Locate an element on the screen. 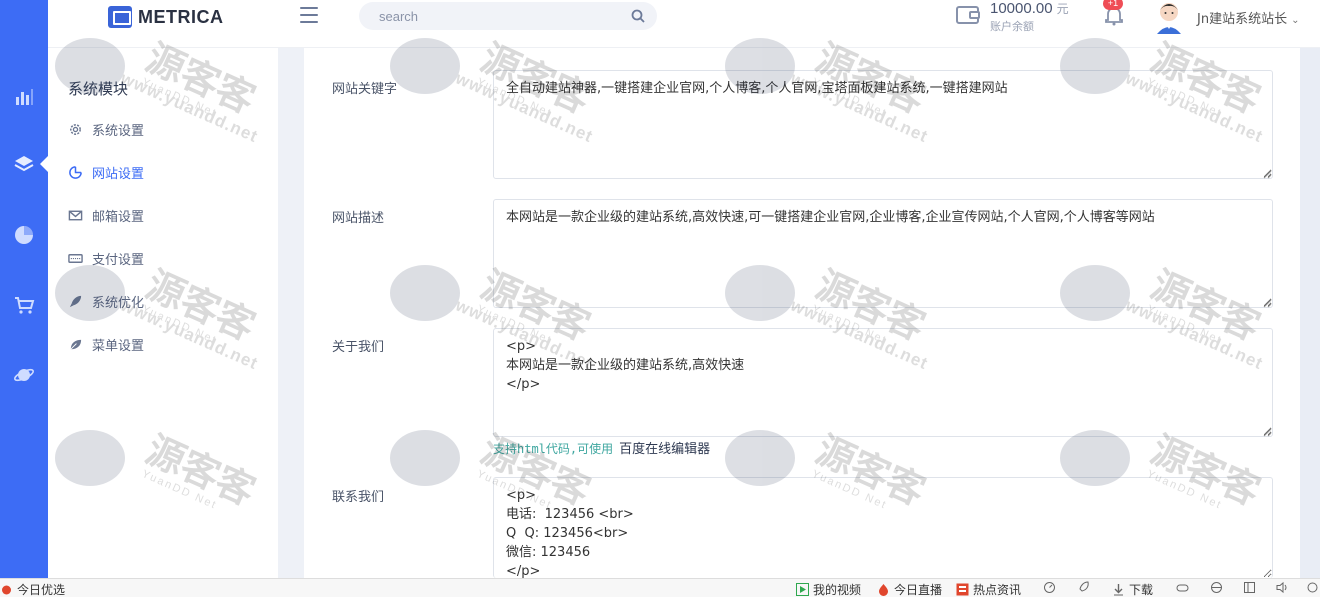 Image resolution: width=1320 pixels, height=597 pixels. user-menu: Jn建站系统站长 ⌄ is located at coordinates (1248, 17).